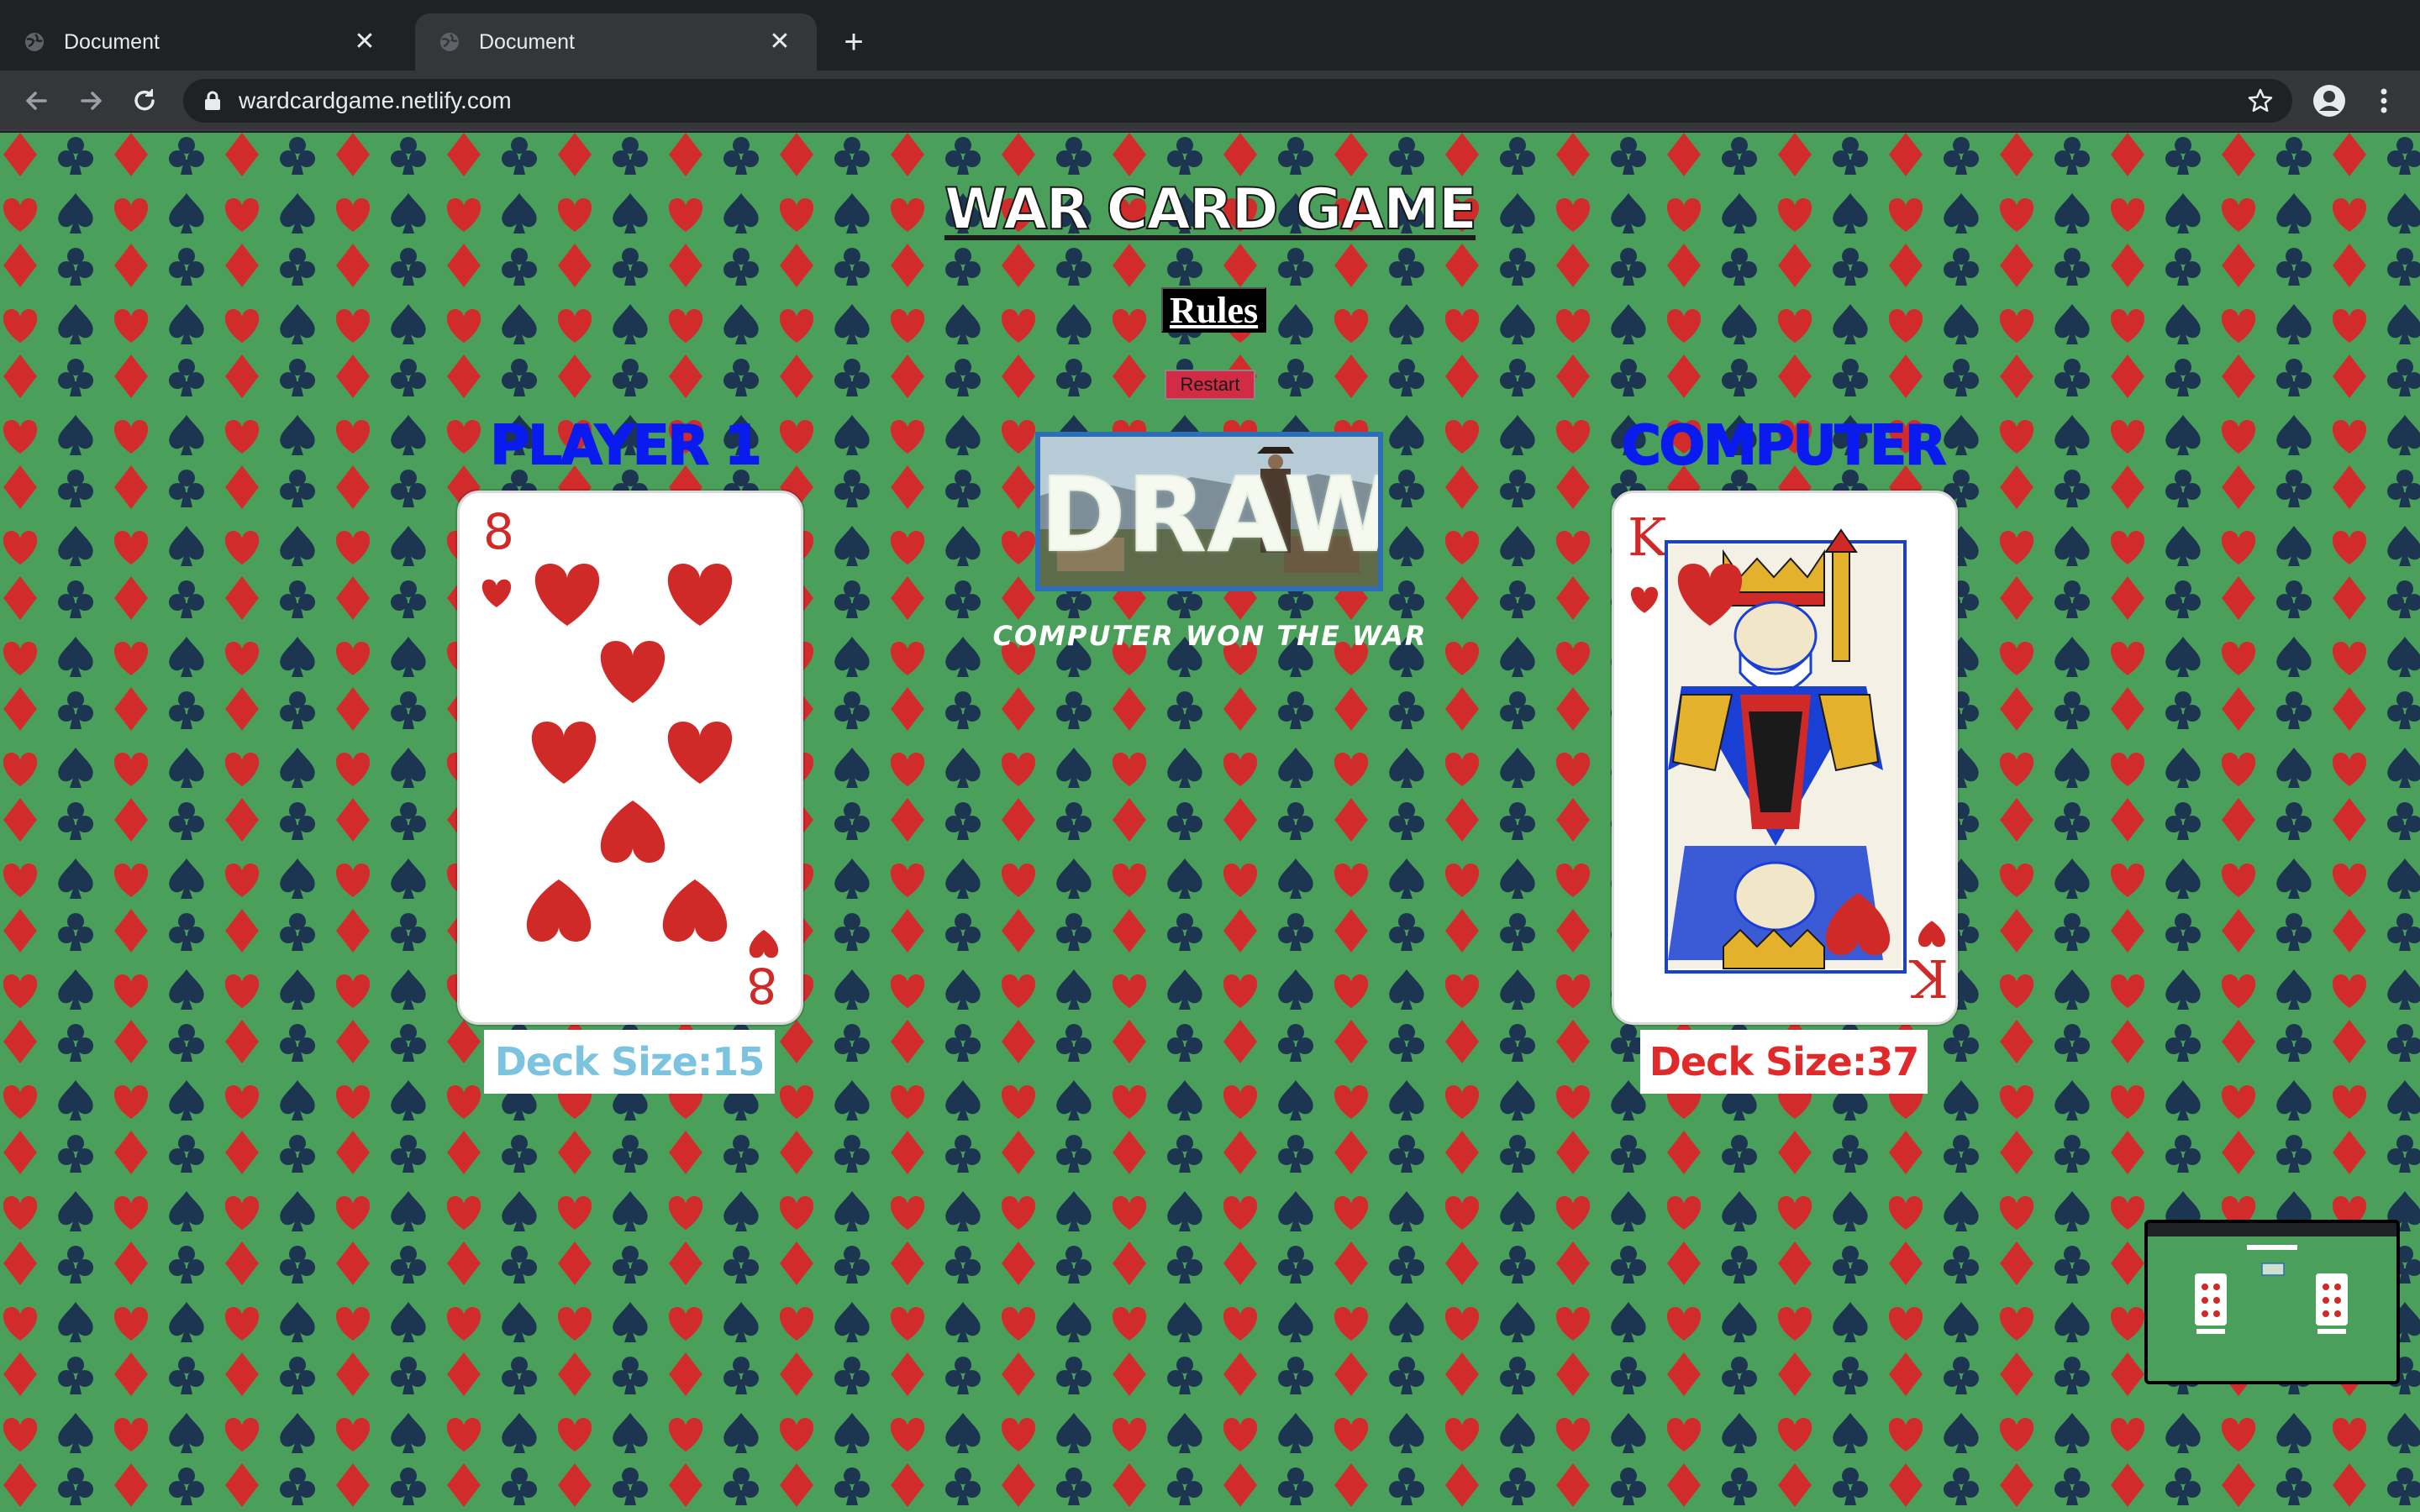  Describe the element at coordinates (1789, 758) in the screenshot. I see `king-of-hearts-card: K K` at that location.